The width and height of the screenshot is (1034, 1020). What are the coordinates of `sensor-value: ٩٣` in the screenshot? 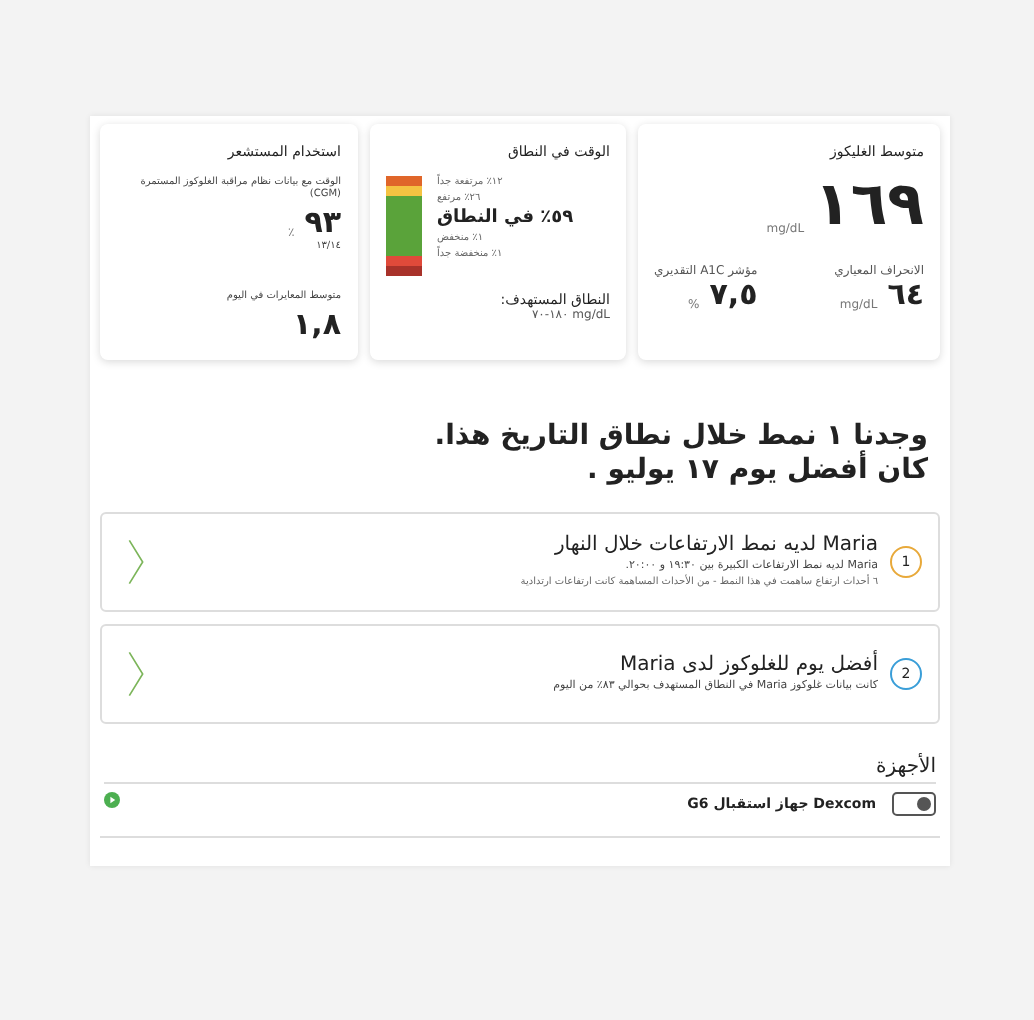 It's located at (322, 222).